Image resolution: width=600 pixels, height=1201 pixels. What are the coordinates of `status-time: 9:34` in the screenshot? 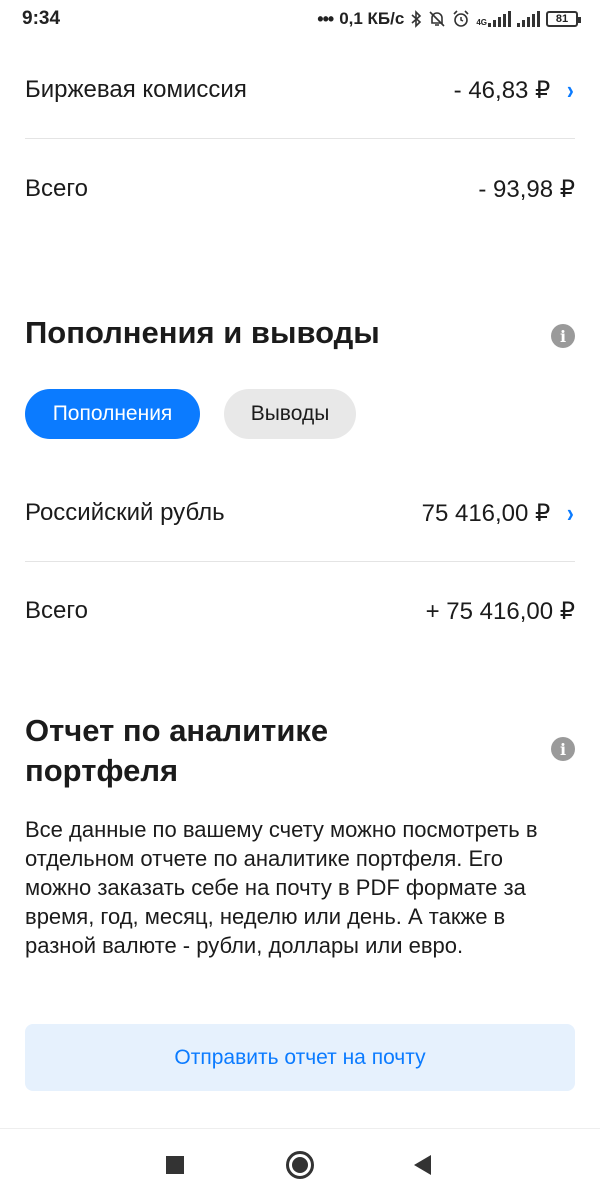 It's located at (41, 18).